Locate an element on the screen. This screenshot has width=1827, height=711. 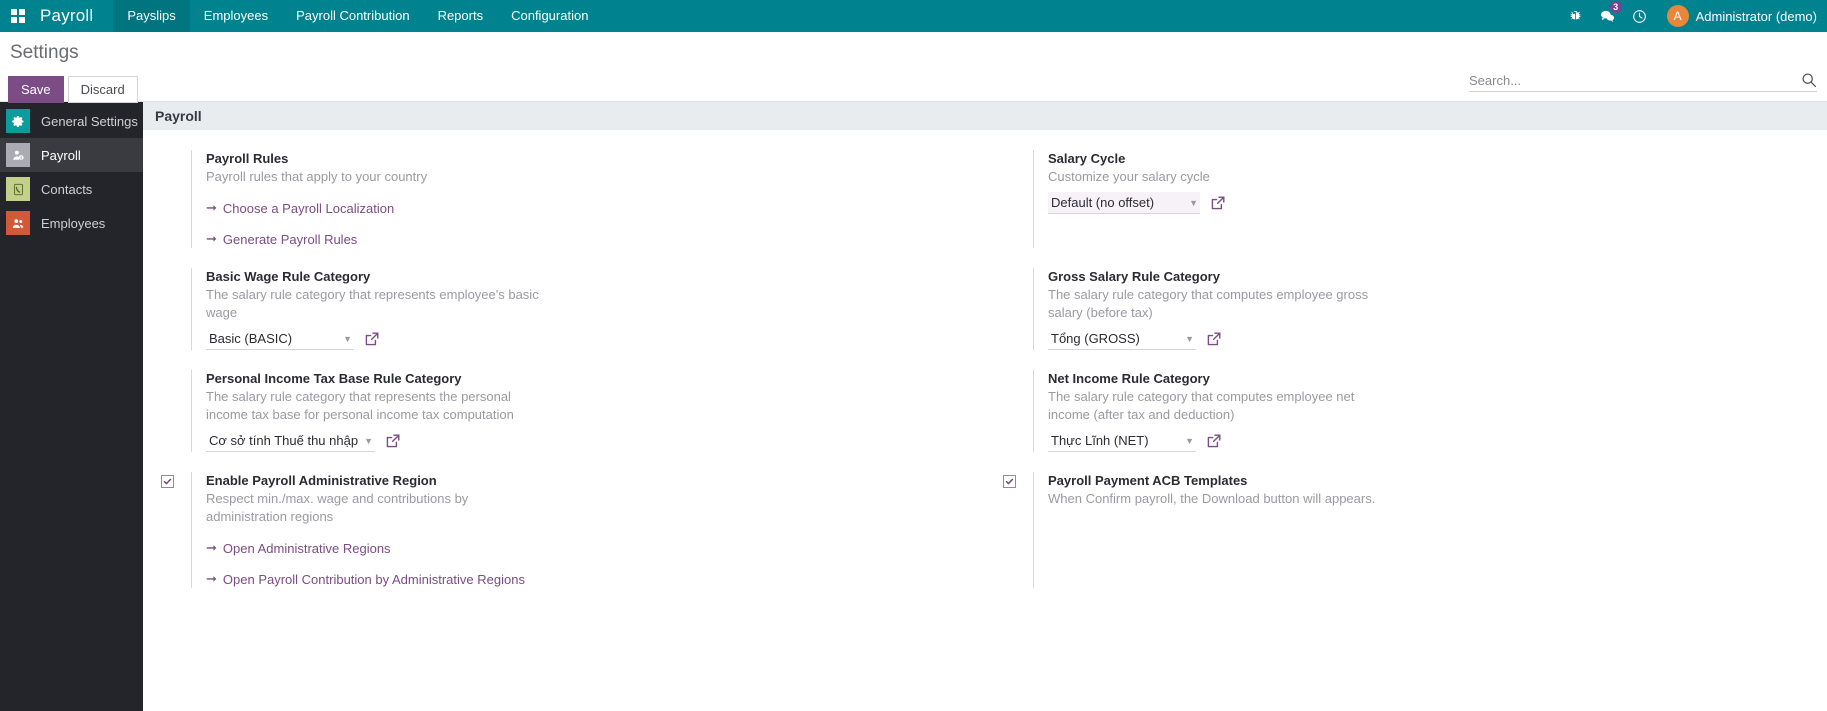
setting-title: Salary Cycle is located at coordinates (1087, 158).